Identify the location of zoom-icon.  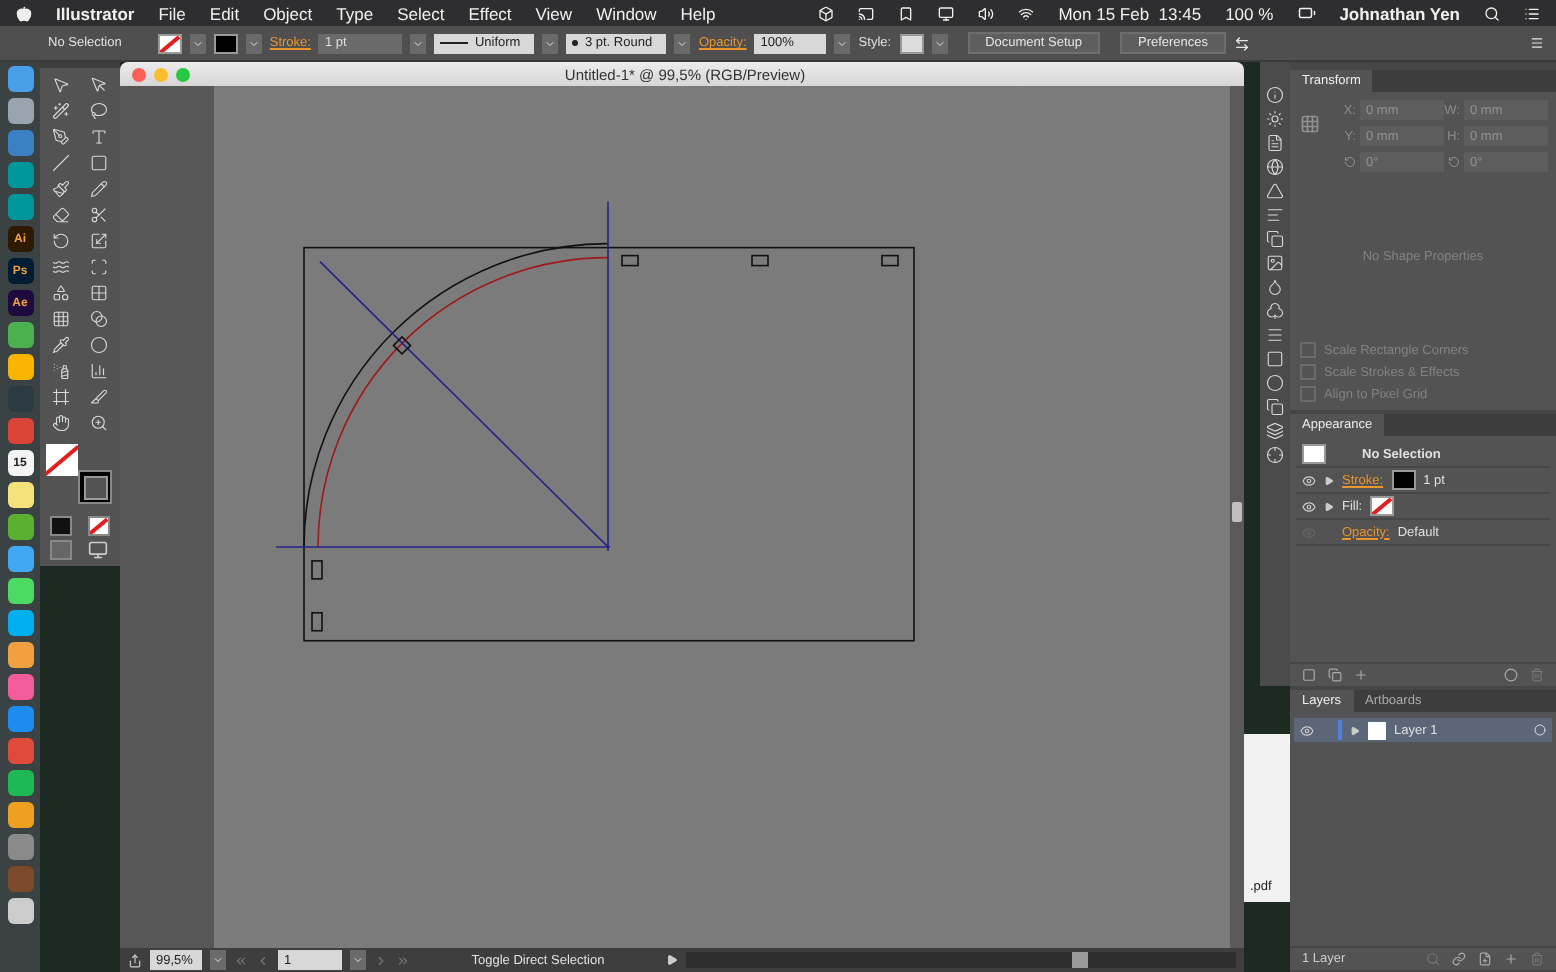
(98, 423).